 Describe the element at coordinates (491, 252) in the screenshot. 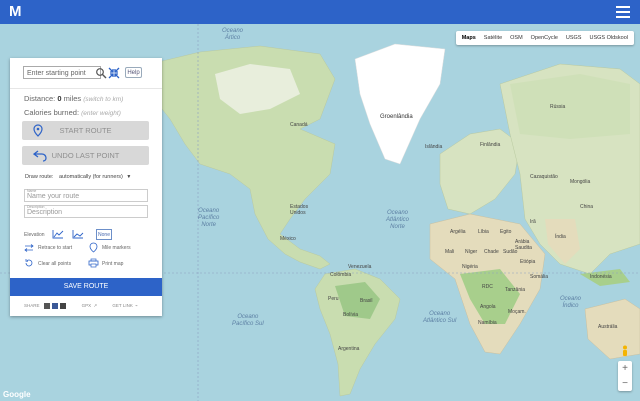

I see `label-chad: Chade` at that location.